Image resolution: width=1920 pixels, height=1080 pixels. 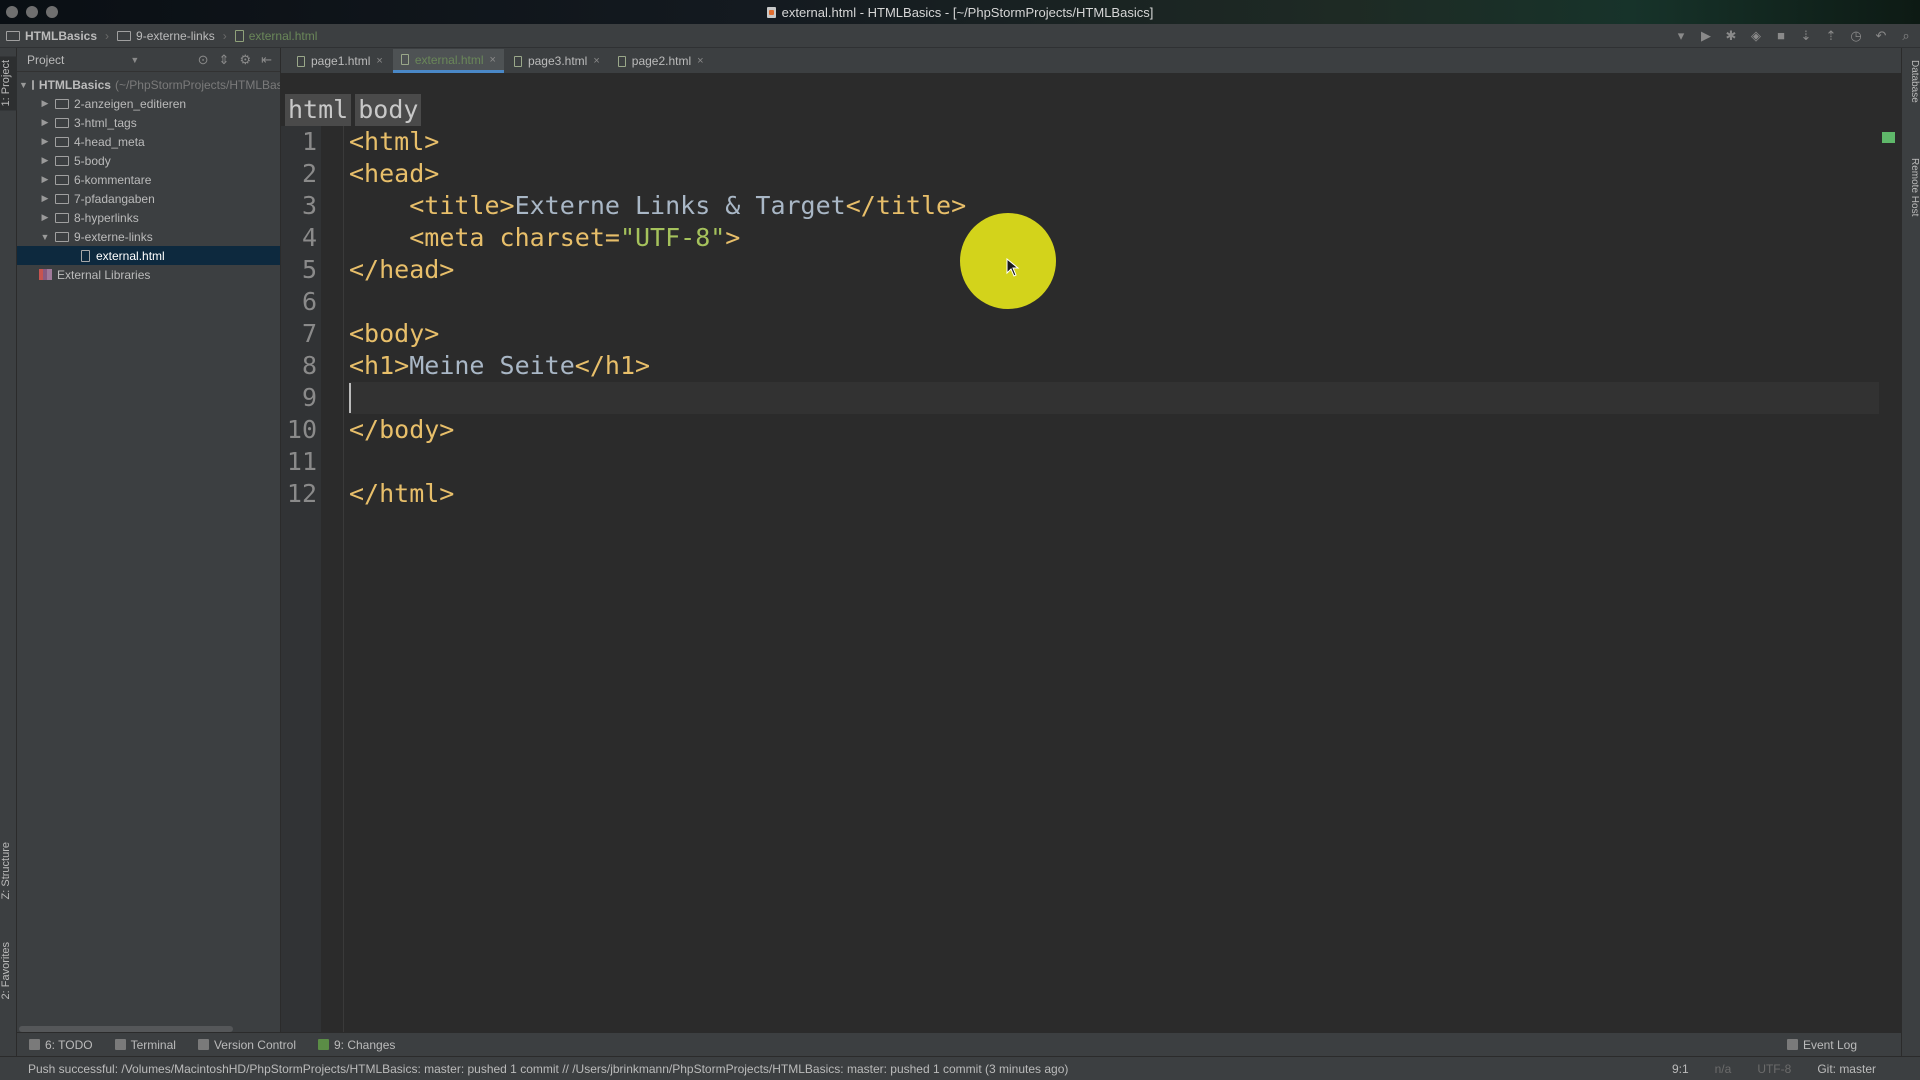 I want to click on tree-item-folder: ▶ 8-hyperlinks, so click(x=148, y=217).